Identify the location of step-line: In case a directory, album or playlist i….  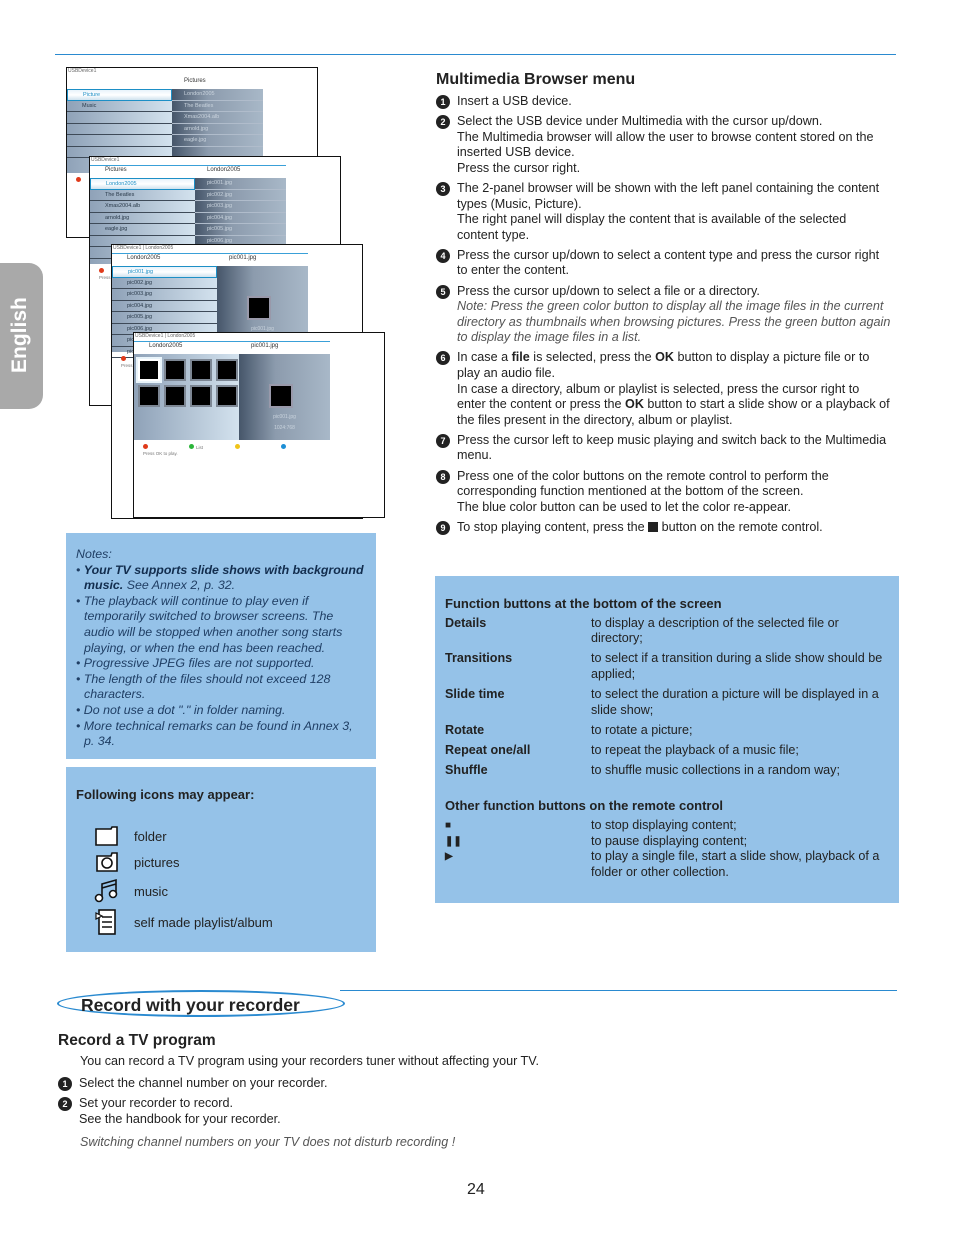
(674, 405).